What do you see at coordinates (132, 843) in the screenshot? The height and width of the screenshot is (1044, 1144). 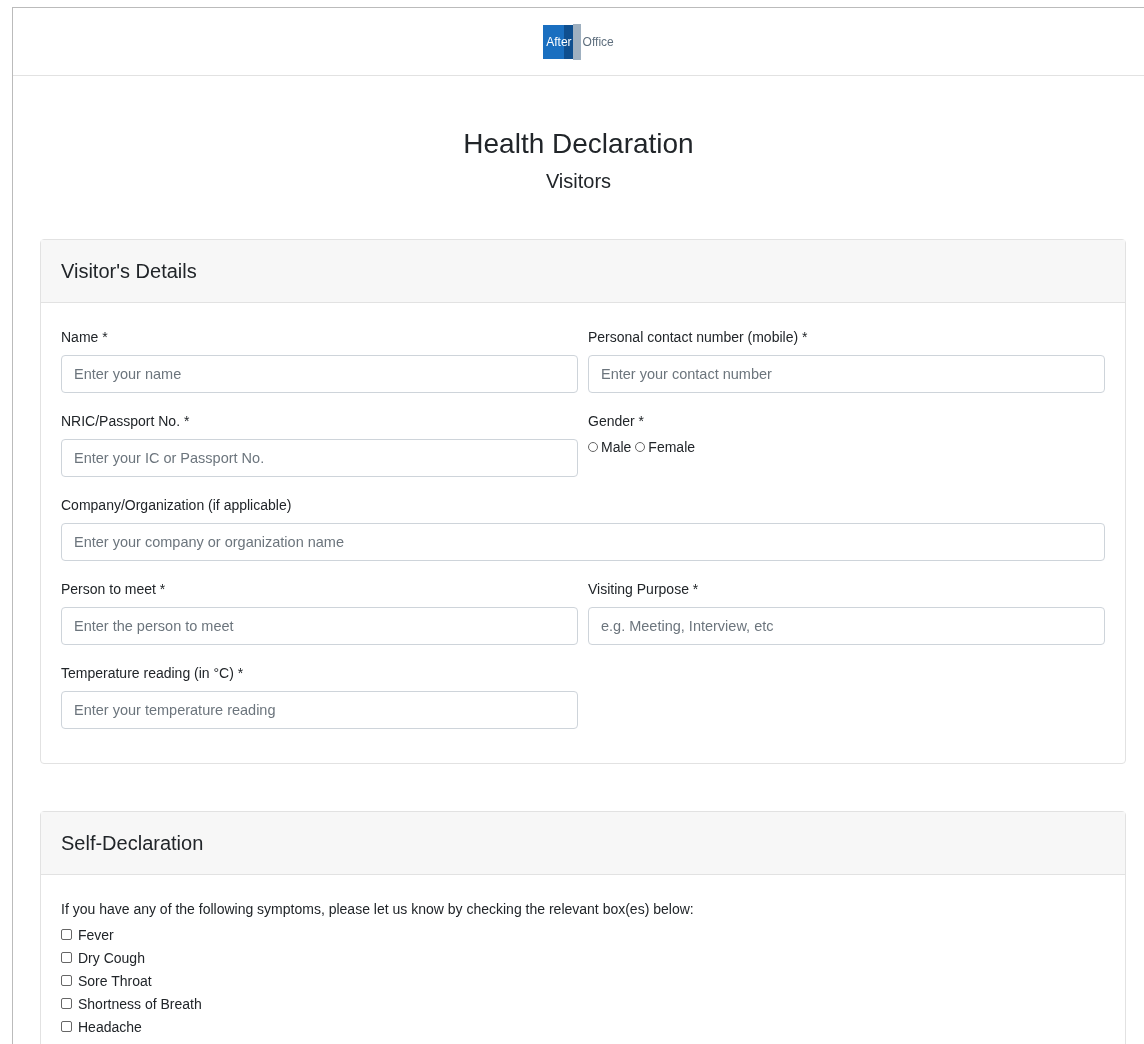 I see `card-heading: Self-Declaration` at bounding box center [132, 843].